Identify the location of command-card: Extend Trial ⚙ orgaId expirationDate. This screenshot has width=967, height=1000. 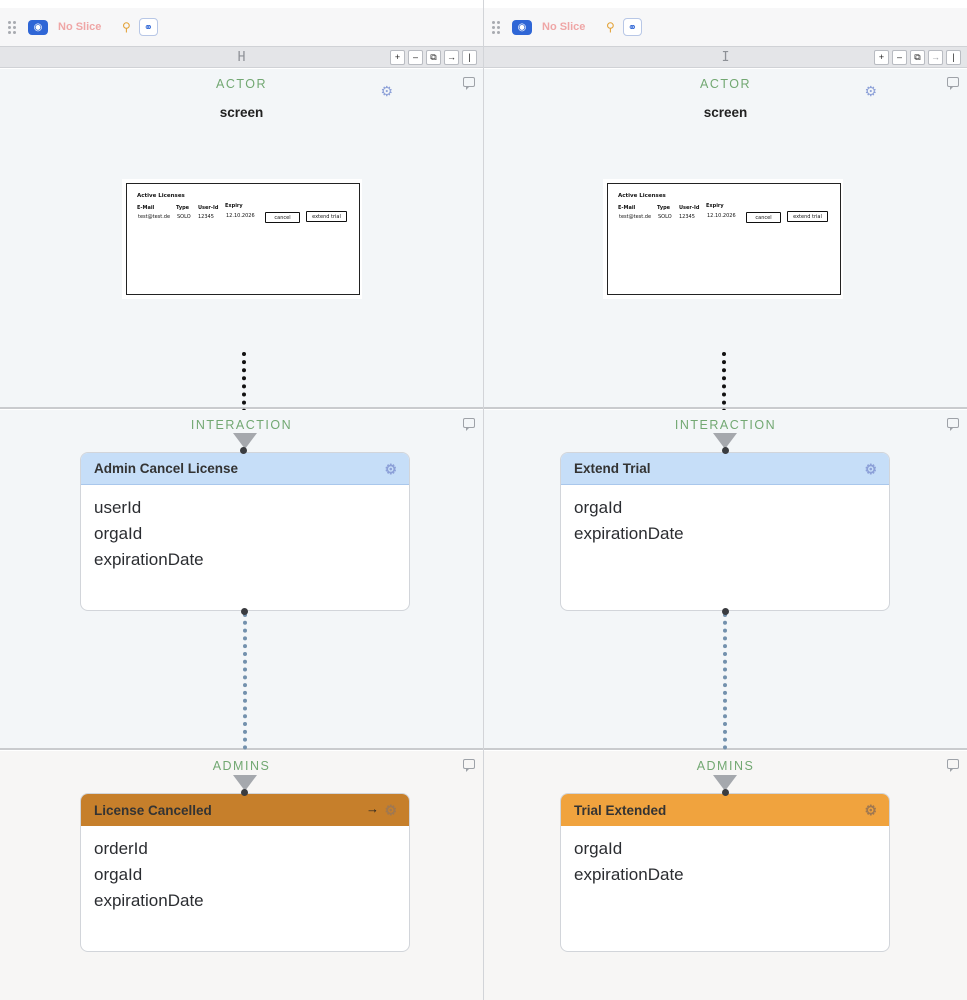
(725, 531).